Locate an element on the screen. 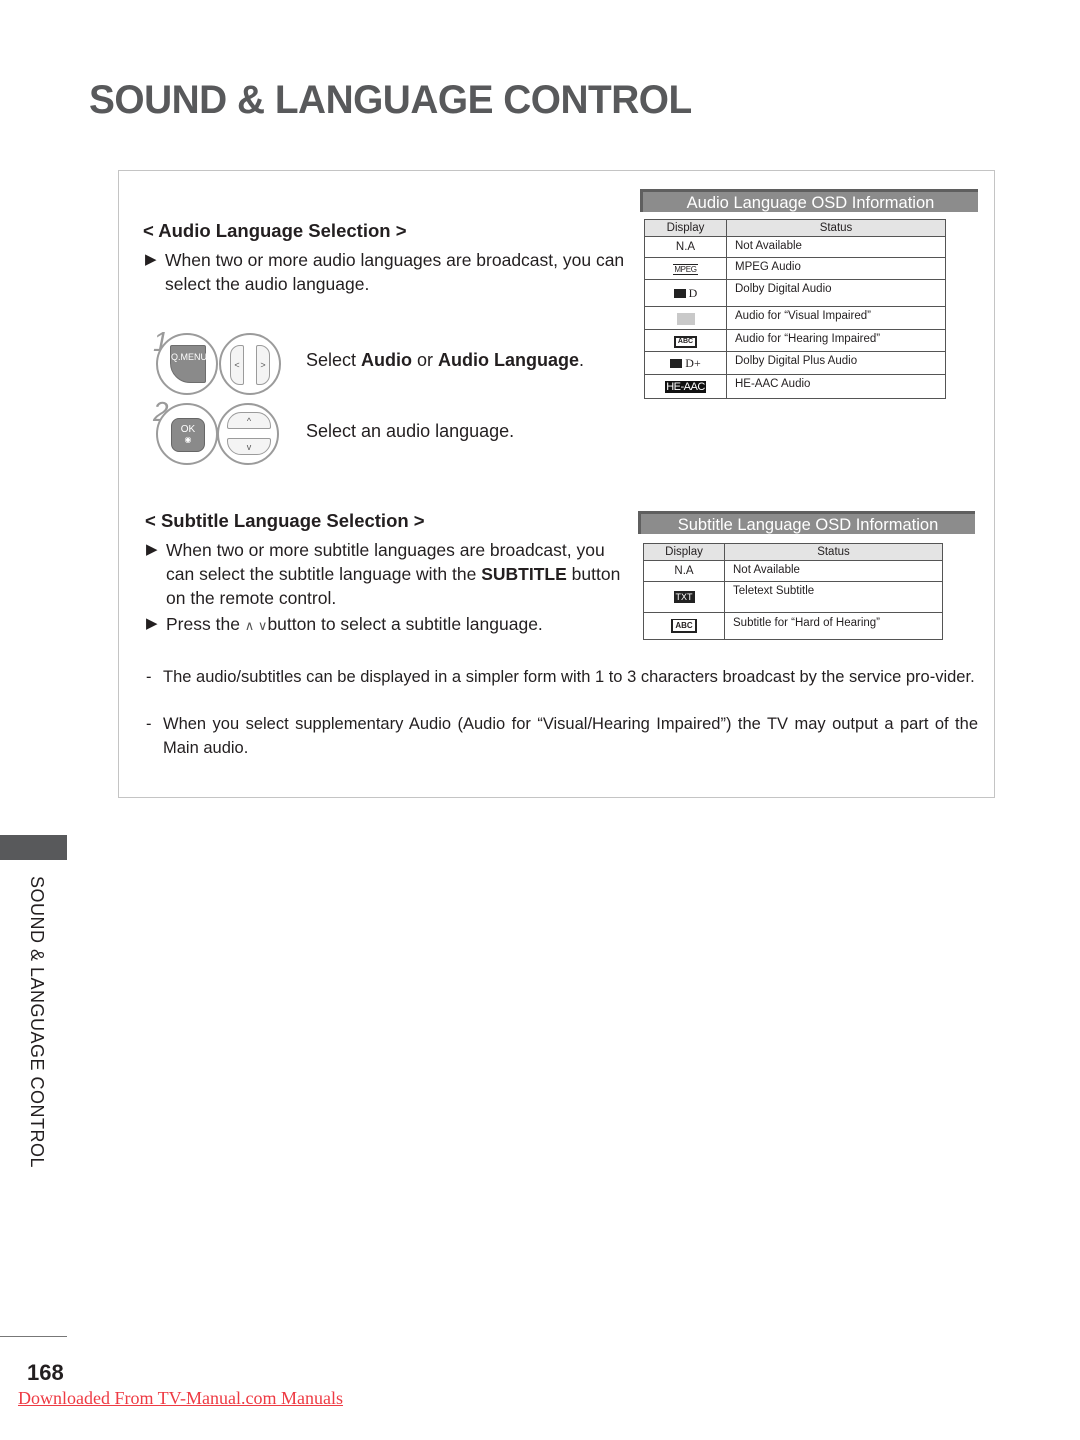 Image resolution: width=1080 pixels, height=1440 pixels. ok-button: OK ◉ is located at coordinates (188, 435).